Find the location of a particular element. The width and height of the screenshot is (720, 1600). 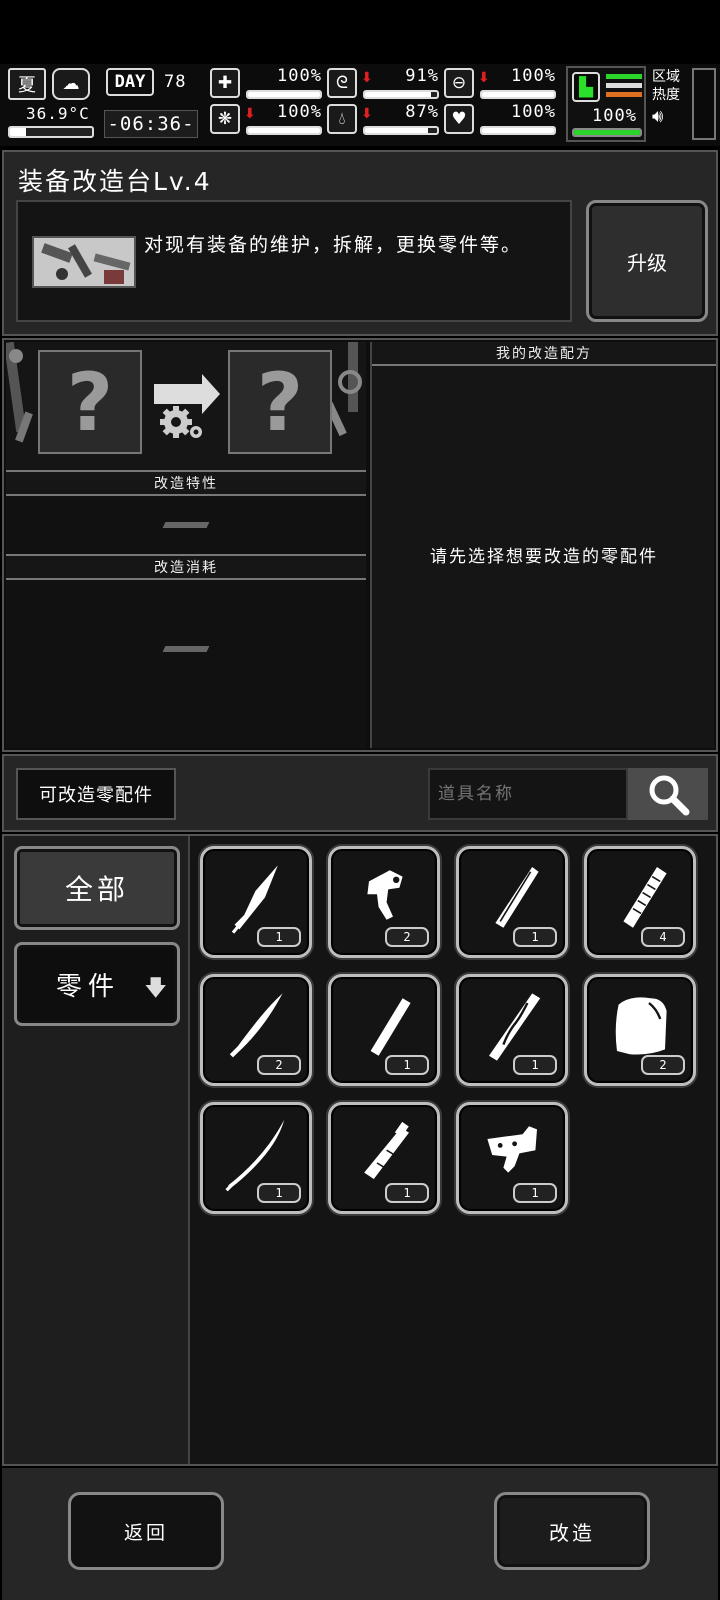

temperature-bar is located at coordinates (51, 132).